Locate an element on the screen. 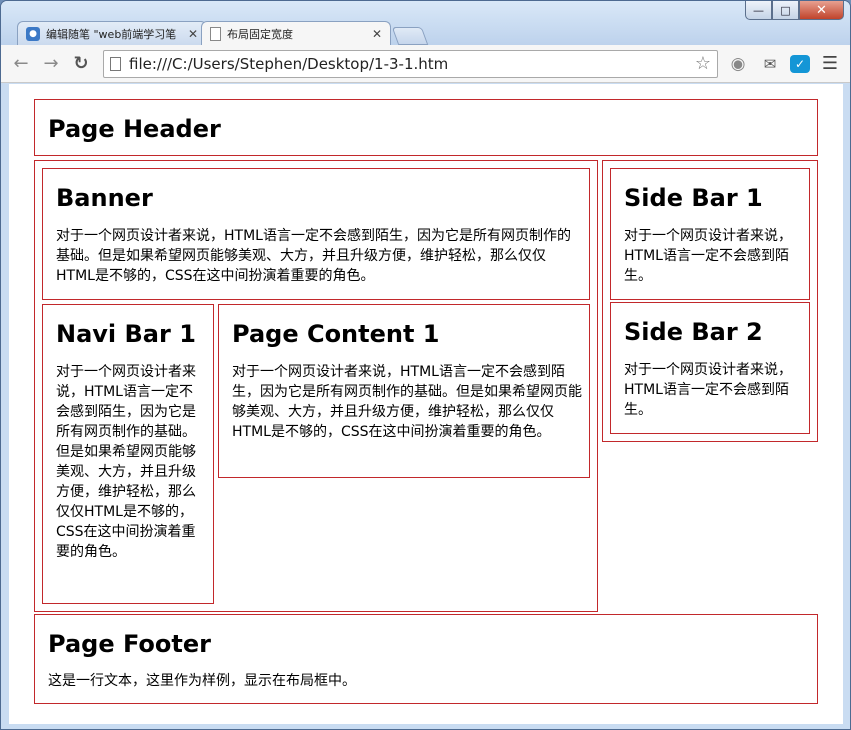 Image resolution: width=851 pixels, height=730 pixels. page-header: Page Header is located at coordinates (426, 127).